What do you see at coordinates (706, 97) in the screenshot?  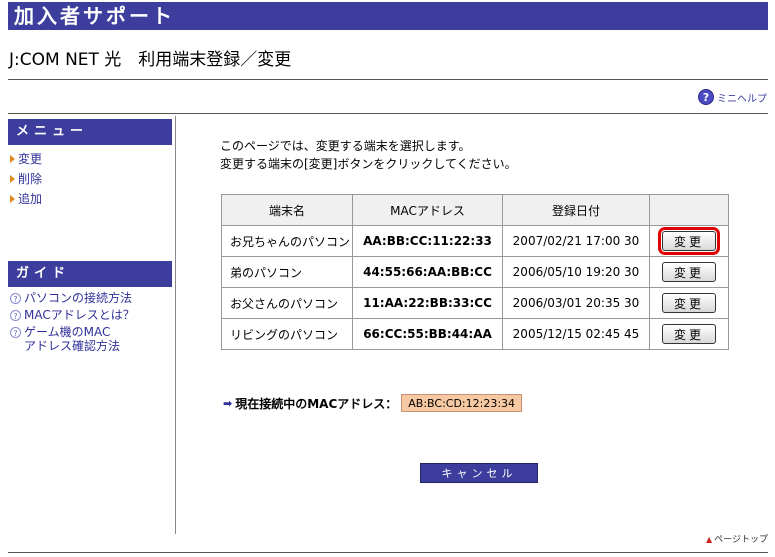 I see `help-icon: ?` at bounding box center [706, 97].